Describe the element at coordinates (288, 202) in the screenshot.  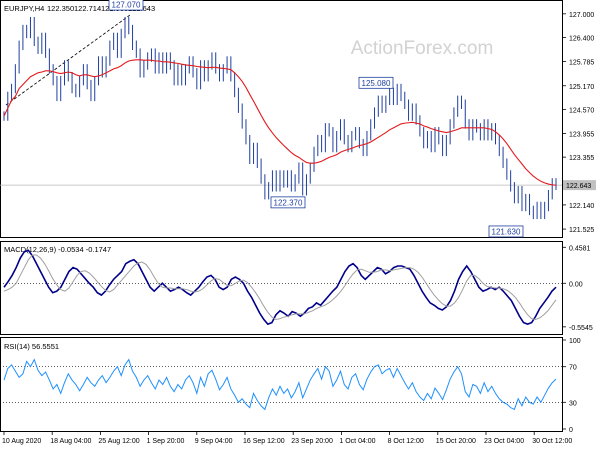
I see `price-annotation-label: 122.370` at that location.